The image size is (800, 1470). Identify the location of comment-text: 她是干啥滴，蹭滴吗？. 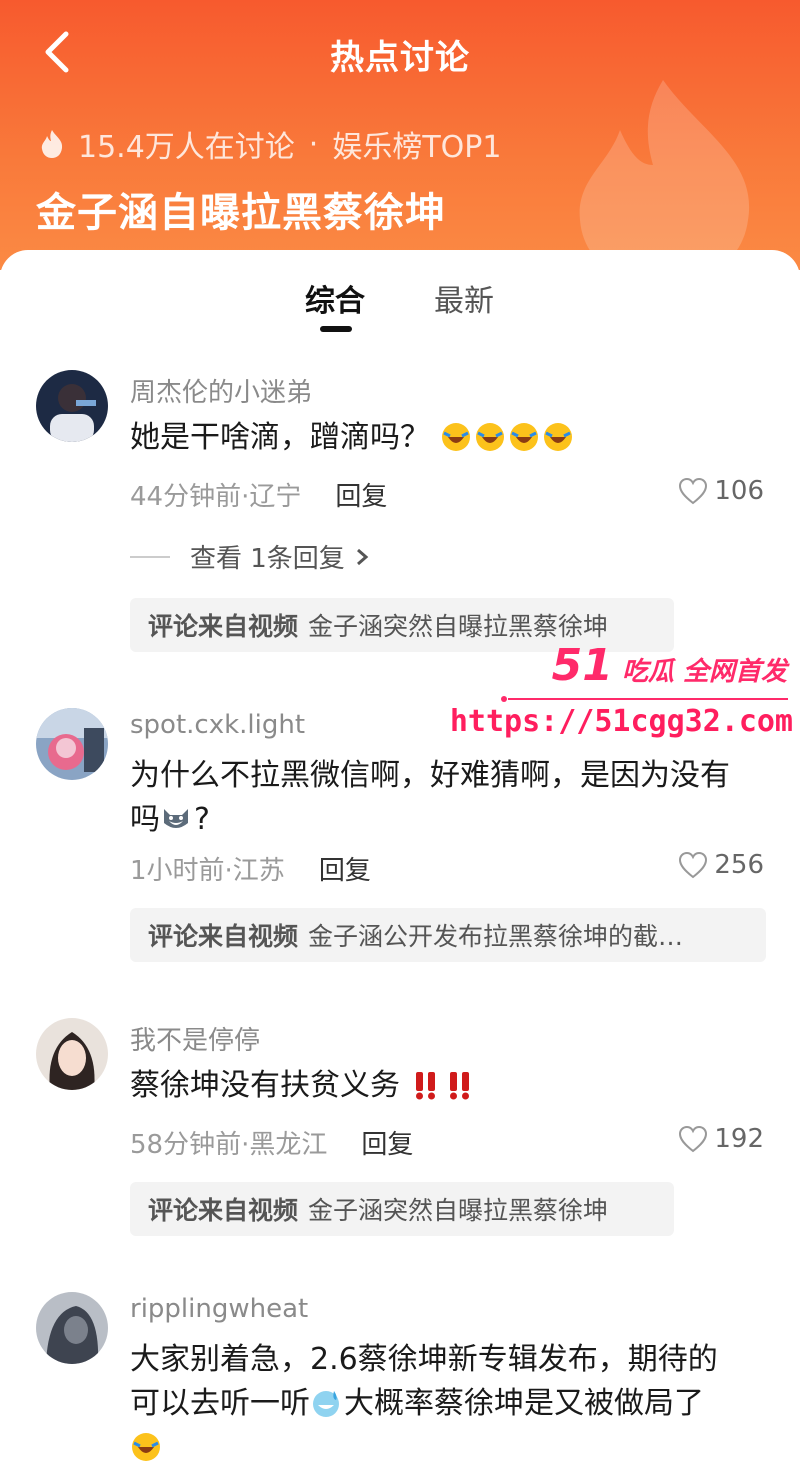
(450, 438).